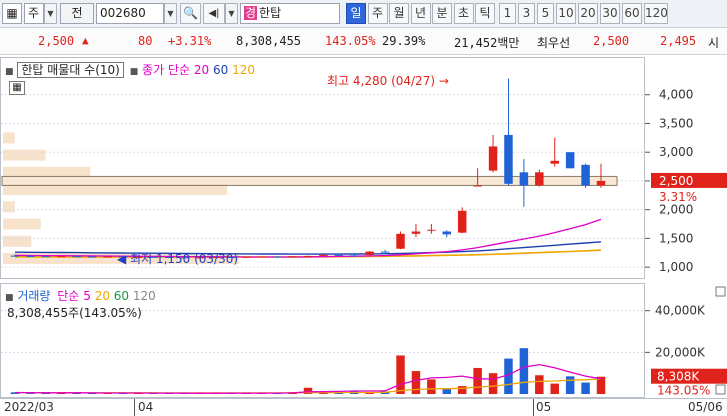 The image size is (727, 416). I want to click on table-view-icon: ▦, so click(17, 88).